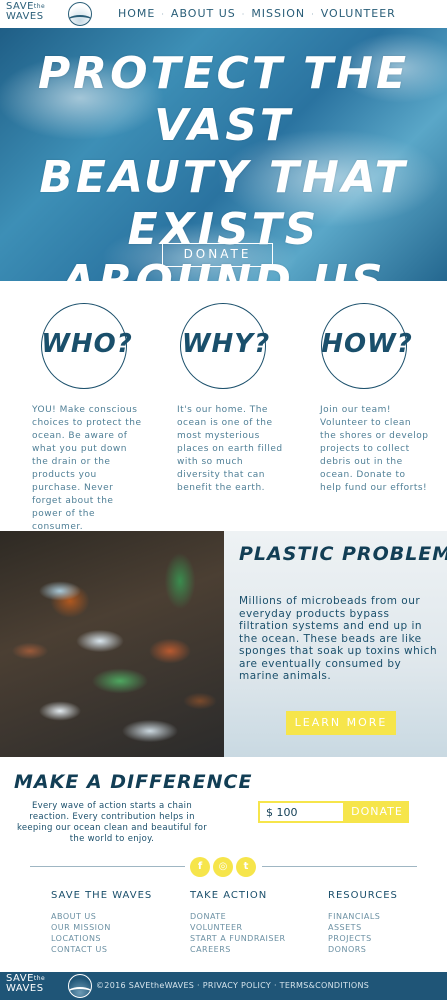  I want to click on footer-link-about-us: ABOUT US, so click(116, 916).